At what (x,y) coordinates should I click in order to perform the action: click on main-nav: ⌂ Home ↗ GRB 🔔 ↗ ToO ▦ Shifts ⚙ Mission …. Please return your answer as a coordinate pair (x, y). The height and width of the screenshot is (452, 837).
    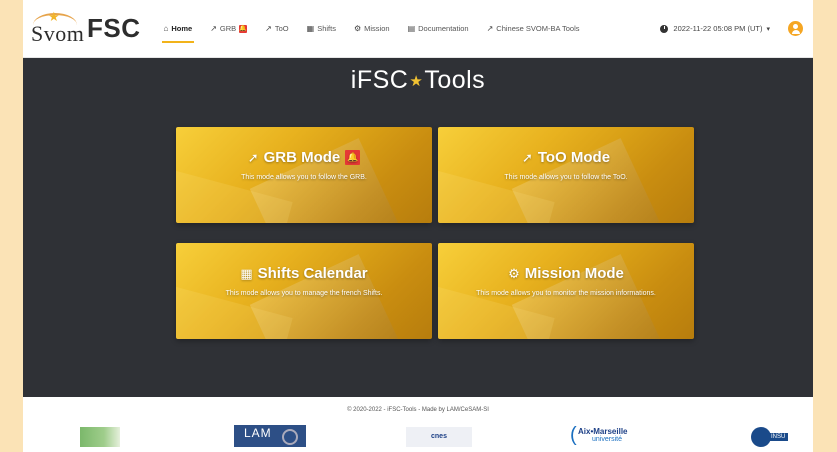
    Looking at the image, I should click on (372, 28).